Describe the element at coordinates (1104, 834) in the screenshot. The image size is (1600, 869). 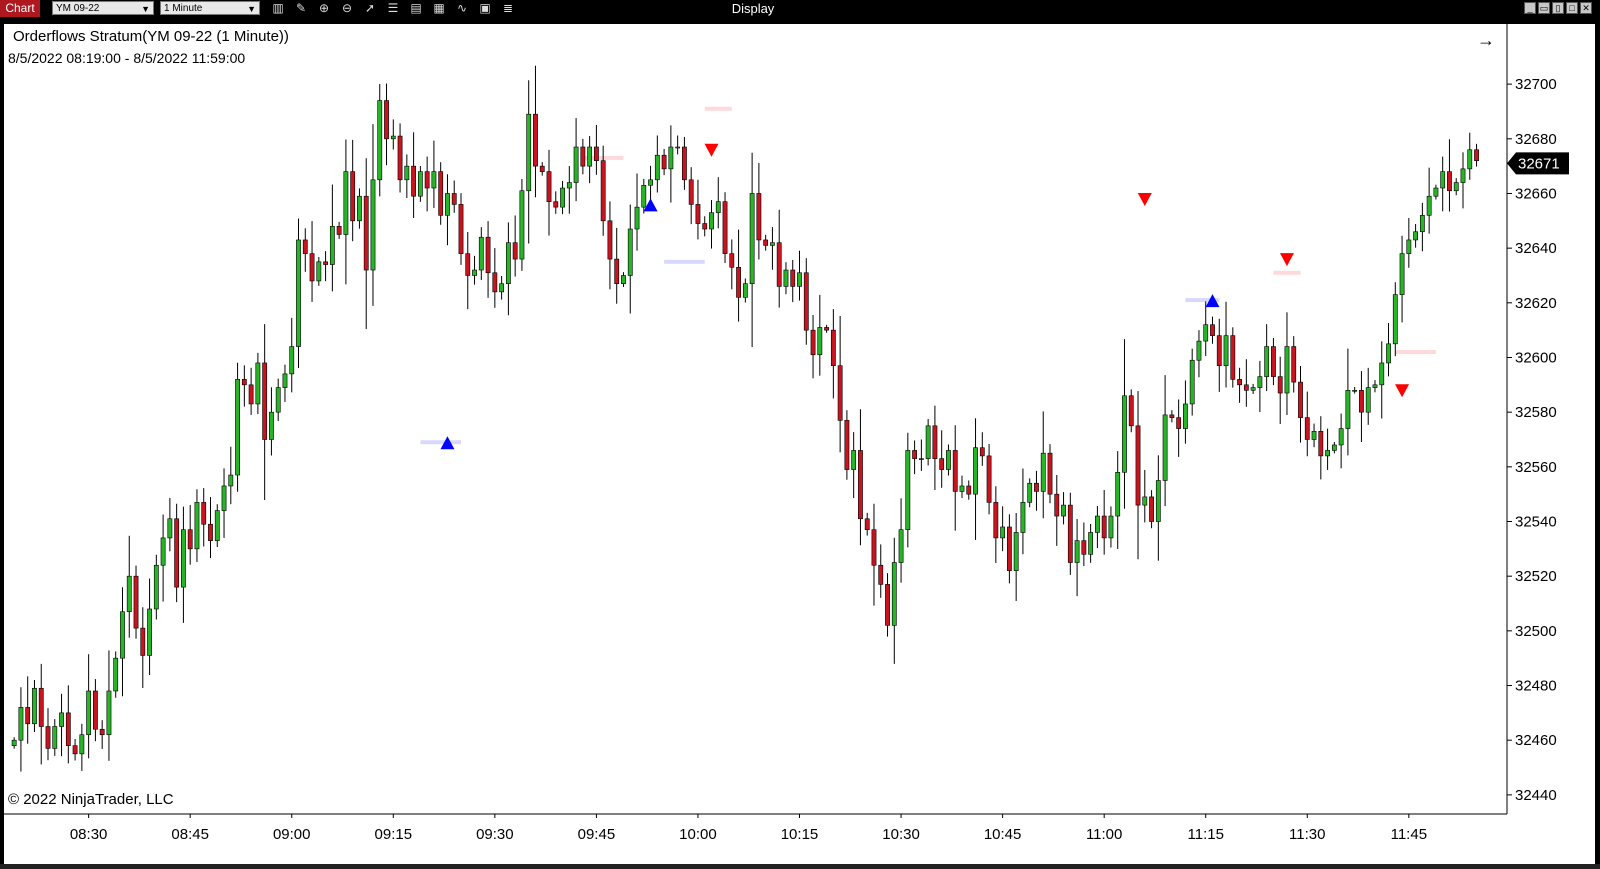
I see `time-tick-label: 11:00` at that location.